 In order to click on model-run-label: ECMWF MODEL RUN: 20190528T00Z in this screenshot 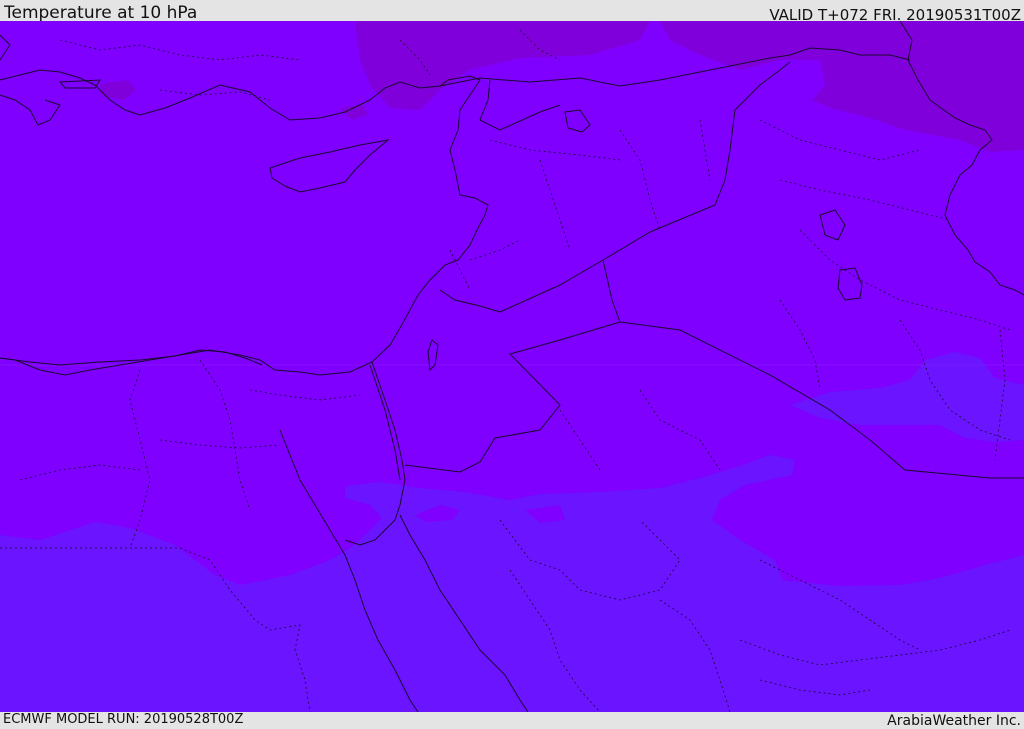, I will do `click(123, 719)`.